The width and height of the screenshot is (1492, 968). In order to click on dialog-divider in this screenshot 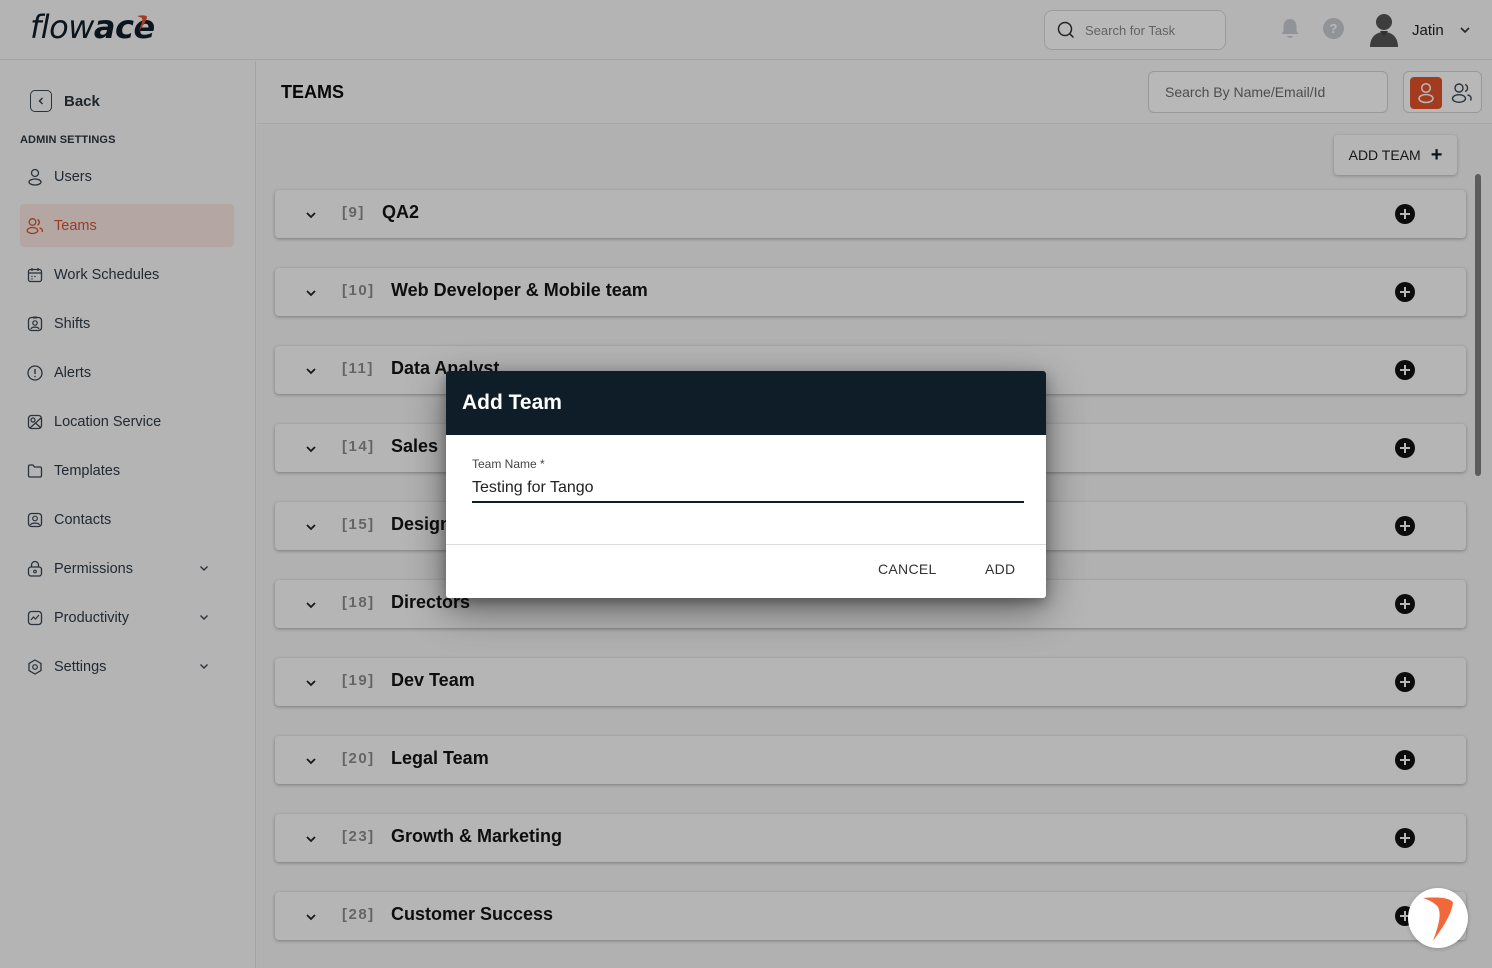, I will do `click(746, 544)`.